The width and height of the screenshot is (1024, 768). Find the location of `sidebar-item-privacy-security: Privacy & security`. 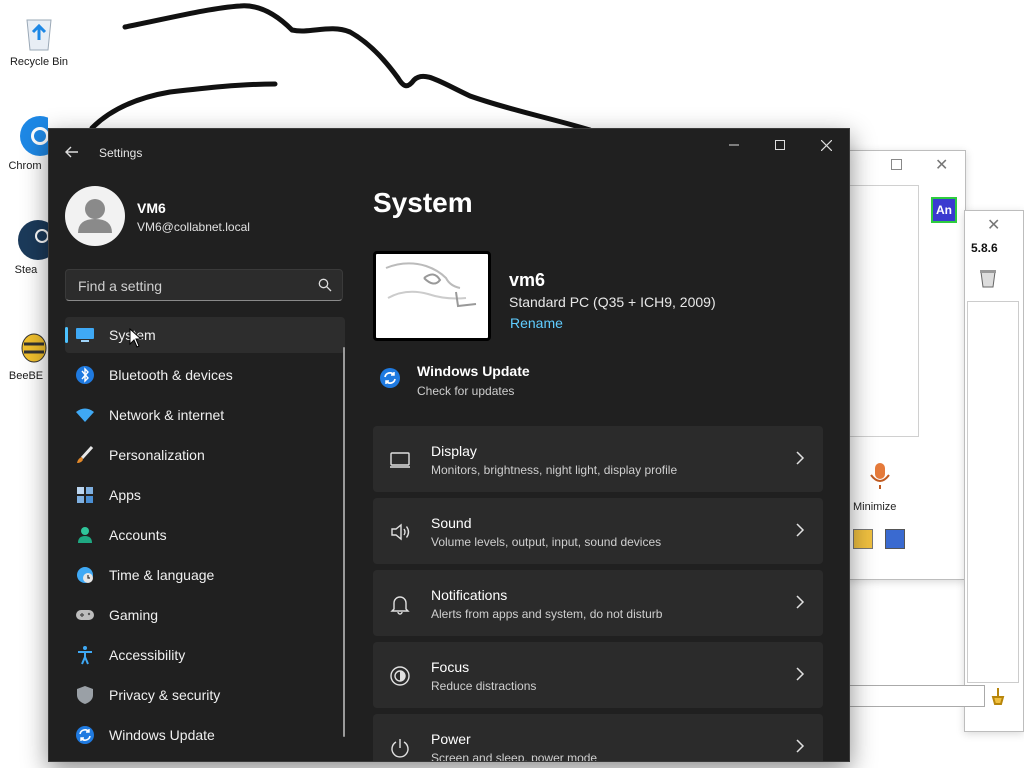

sidebar-item-privacy-security: Privacy & security is located at coordinates (205, 695).